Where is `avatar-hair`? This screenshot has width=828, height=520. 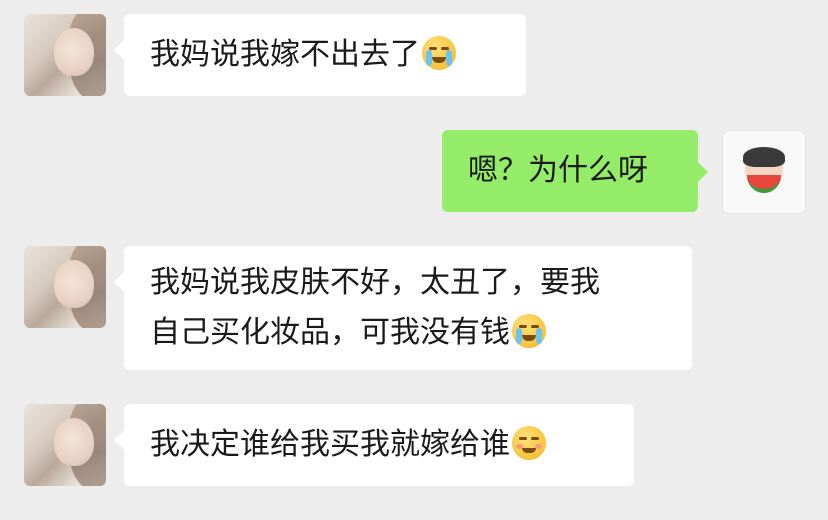
avatar-hair is located at coordinates (764, 157).